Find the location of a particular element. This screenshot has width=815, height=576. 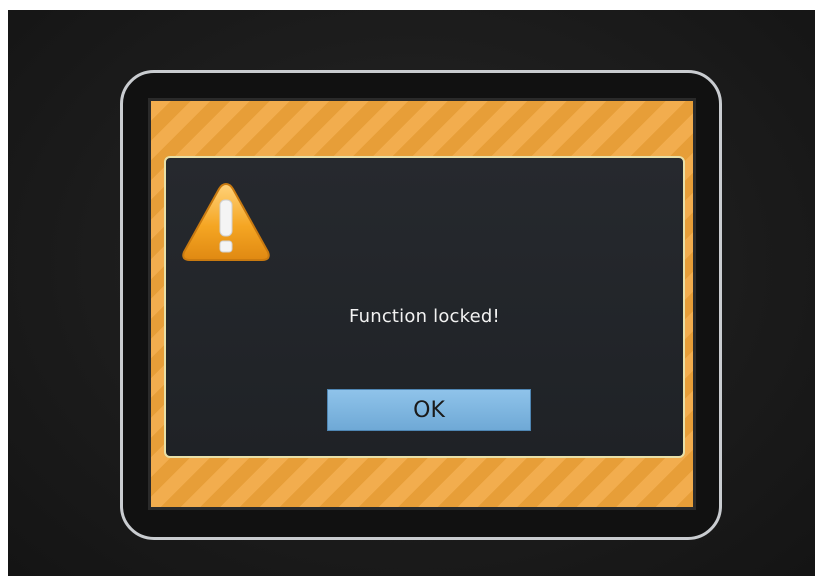

ok-button: OK is located at coordinates (429, 410).